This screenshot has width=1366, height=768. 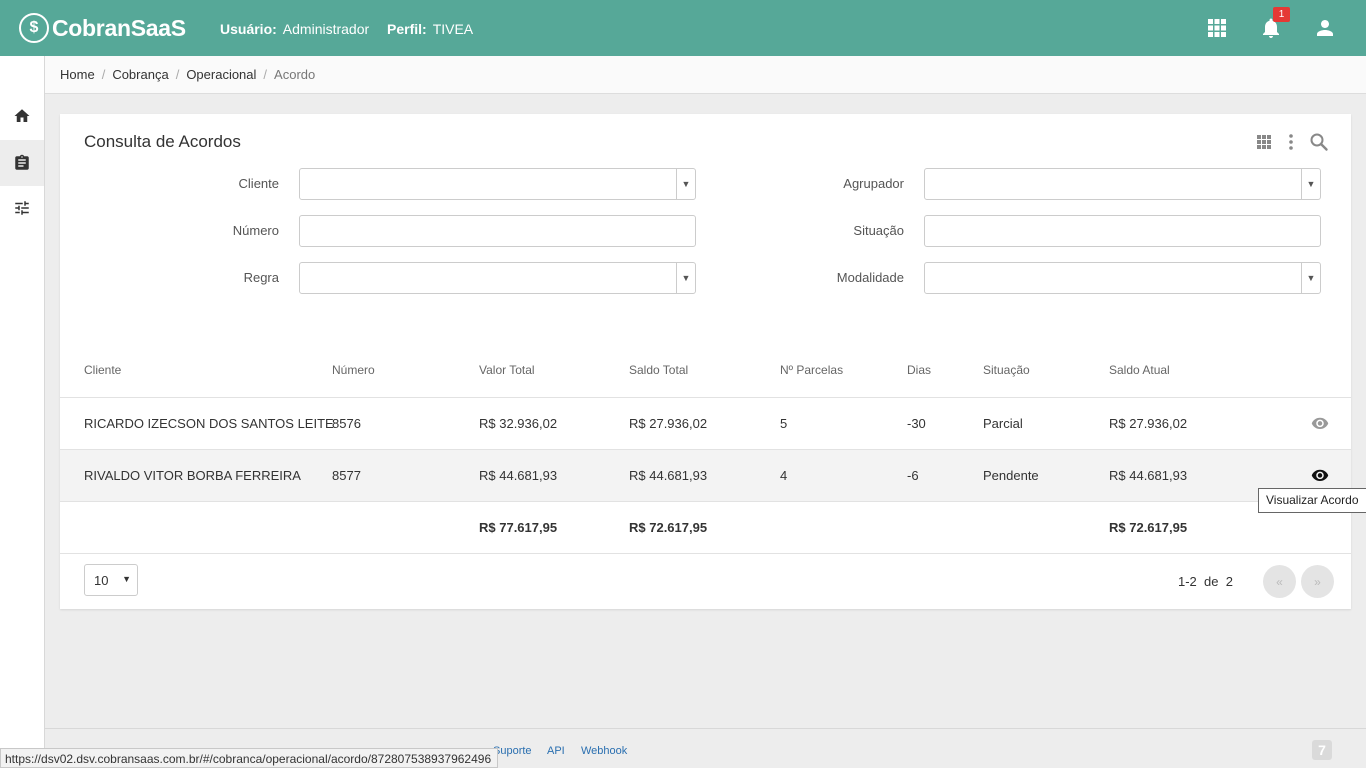 What do you see at coordinates (102, 370) in the screenshot?
I see `column-header-cliente: Cliente` at bounding box center [102, 370].